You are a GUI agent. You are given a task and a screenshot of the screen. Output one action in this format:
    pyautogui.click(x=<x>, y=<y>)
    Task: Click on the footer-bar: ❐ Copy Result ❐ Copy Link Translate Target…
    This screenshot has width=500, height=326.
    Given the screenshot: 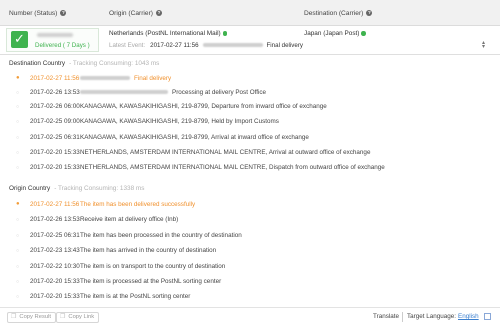 What is the action you would take?
    pyautogui.click(x=250, y=316)
    